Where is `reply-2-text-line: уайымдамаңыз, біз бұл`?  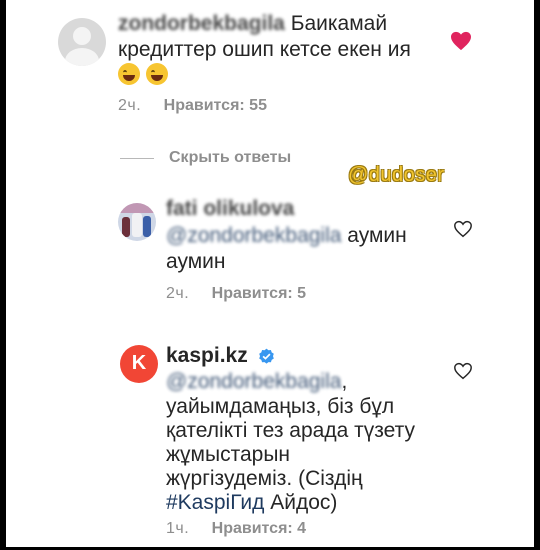
reply-2-text-line: уайымдамаңыз, біз бұл is located at coordinates (280, 406).